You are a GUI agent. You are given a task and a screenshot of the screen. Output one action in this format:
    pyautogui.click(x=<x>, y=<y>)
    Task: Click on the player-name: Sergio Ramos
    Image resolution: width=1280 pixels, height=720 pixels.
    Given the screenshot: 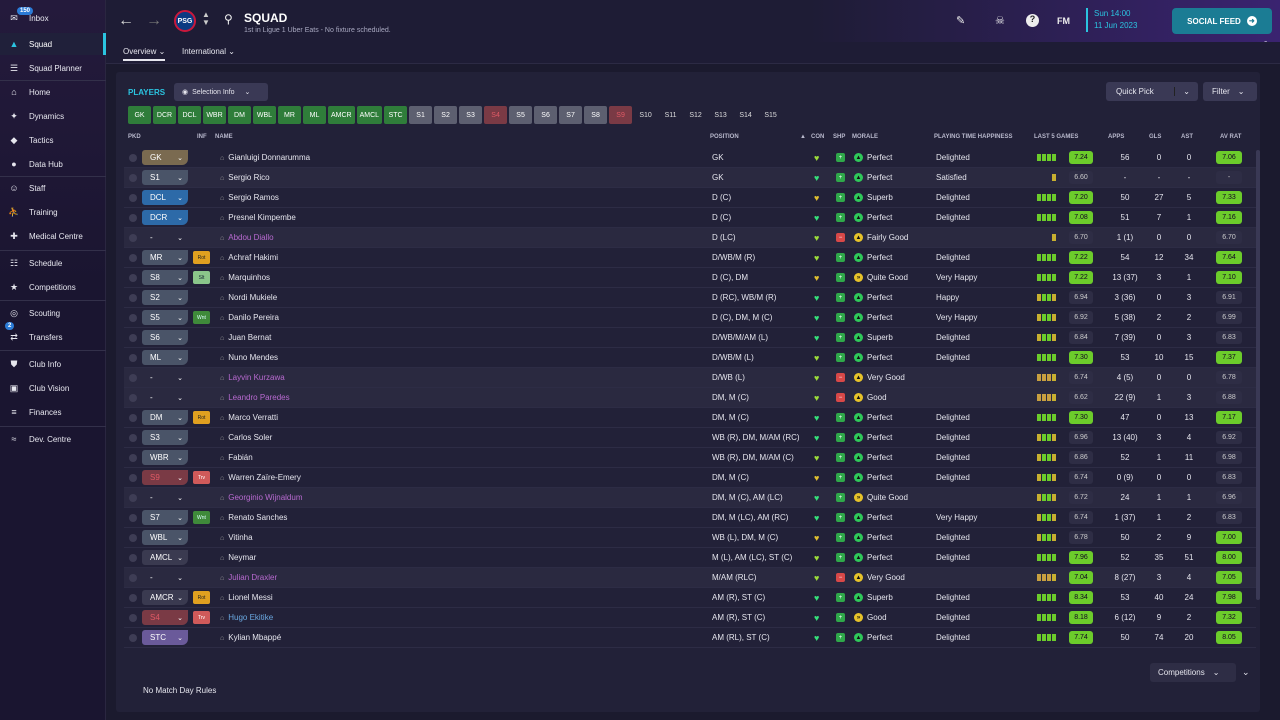 What is the action you would take?
    pyautogui.click(x=249, y=197)
    